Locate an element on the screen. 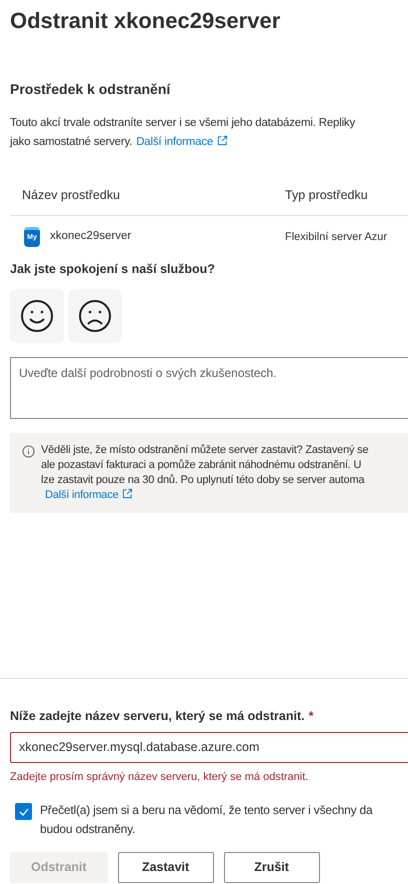  checkbox-label: budou odstraněny. is located at coordinates (88, 829).